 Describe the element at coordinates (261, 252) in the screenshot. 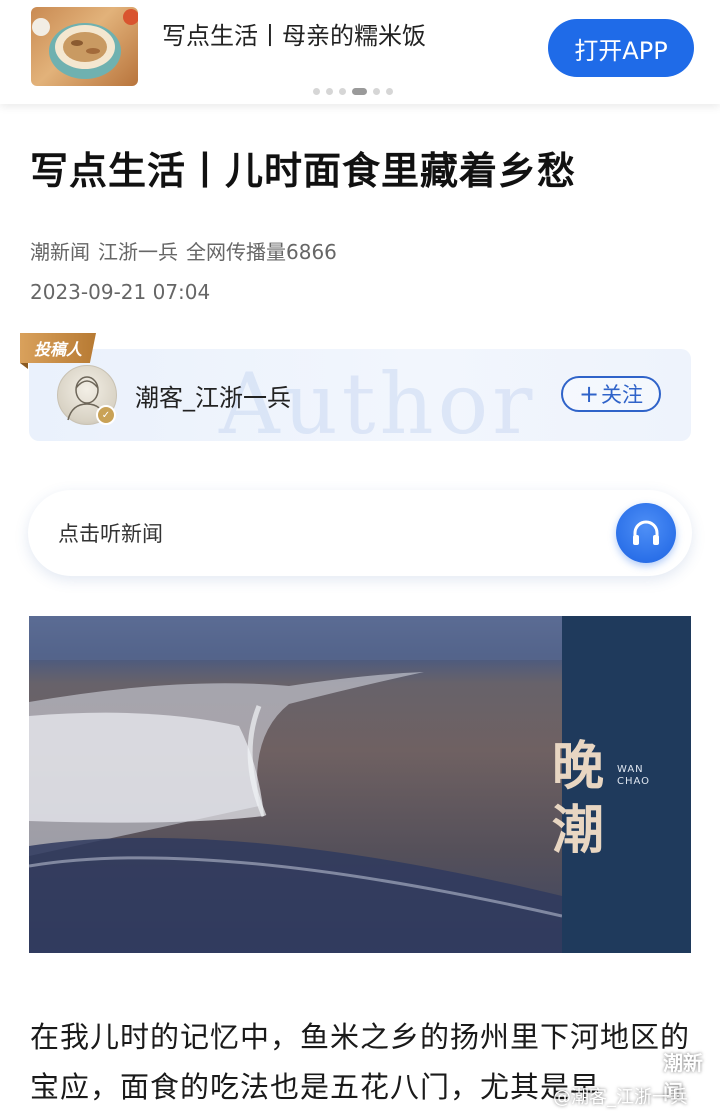

I see `reach-count: 全网传播量6866` at that location.